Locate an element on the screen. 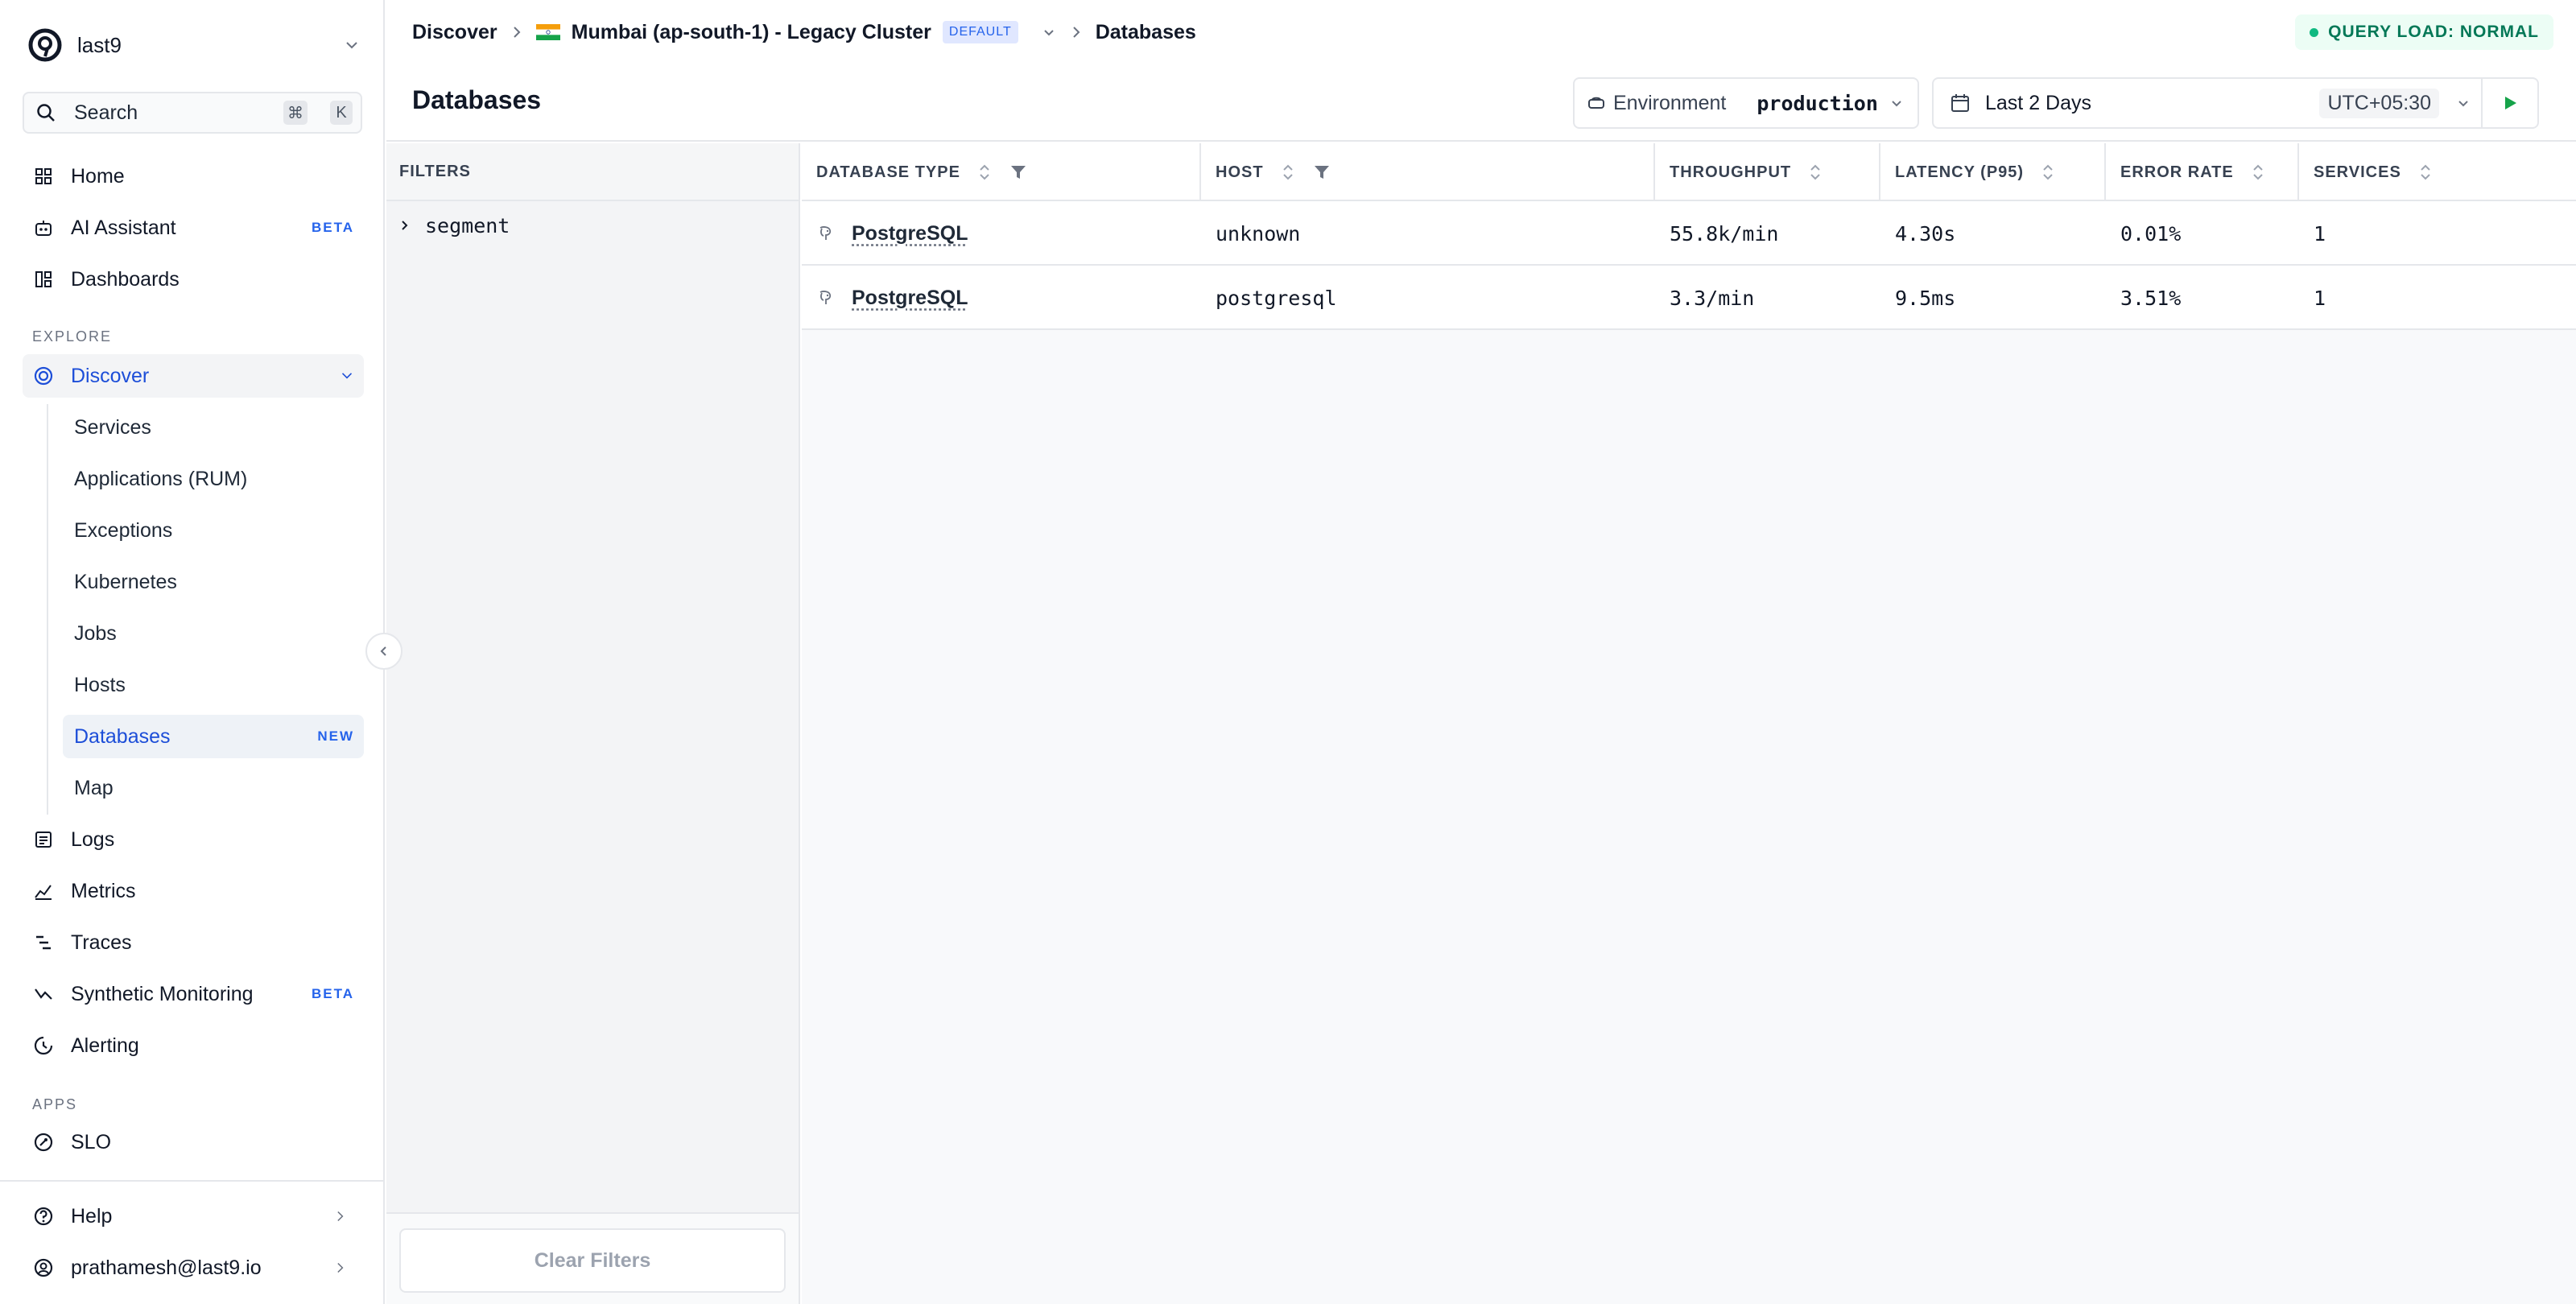  breadcrumb-cluster: Mumbai (ap-south-1) - Legacy Cluster is located at coordinates (751, 32).